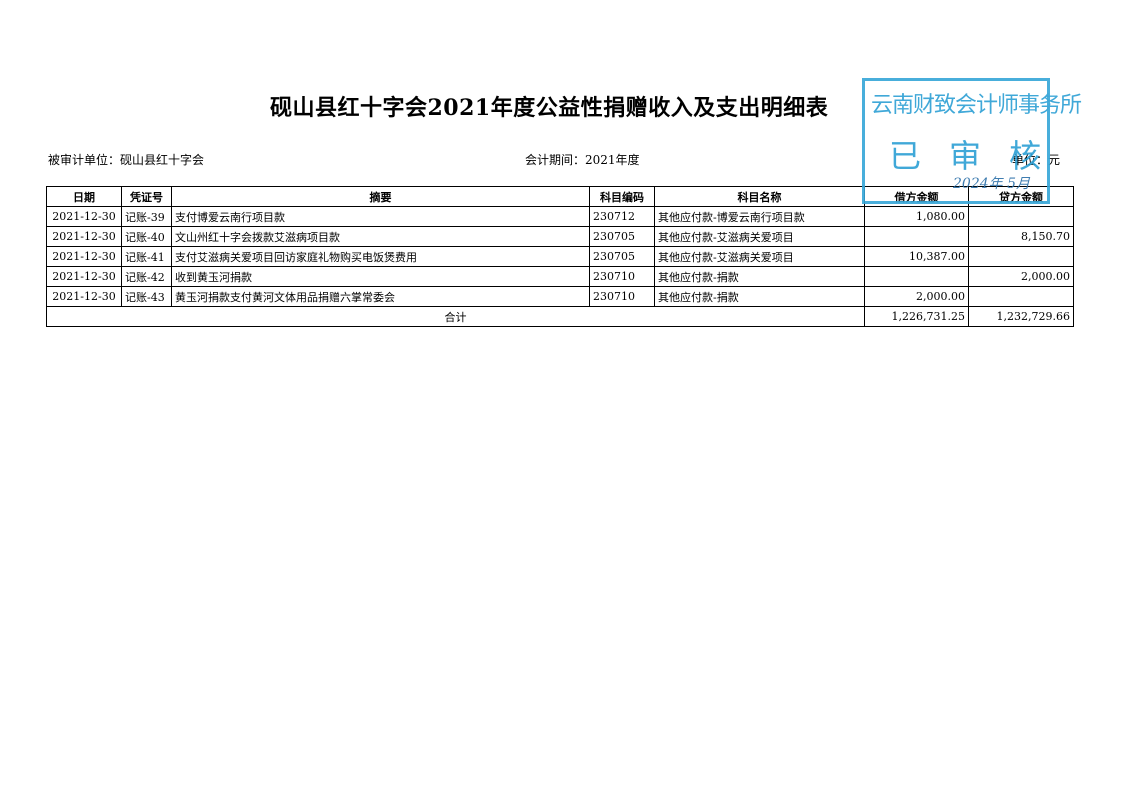 The width and height of the screenshot is (1122, 793). Describe the element at coordinates (759, 216) in the screenshot. I see `cell-account-name: 其他应付款-博爱云南行项目款` at that location.